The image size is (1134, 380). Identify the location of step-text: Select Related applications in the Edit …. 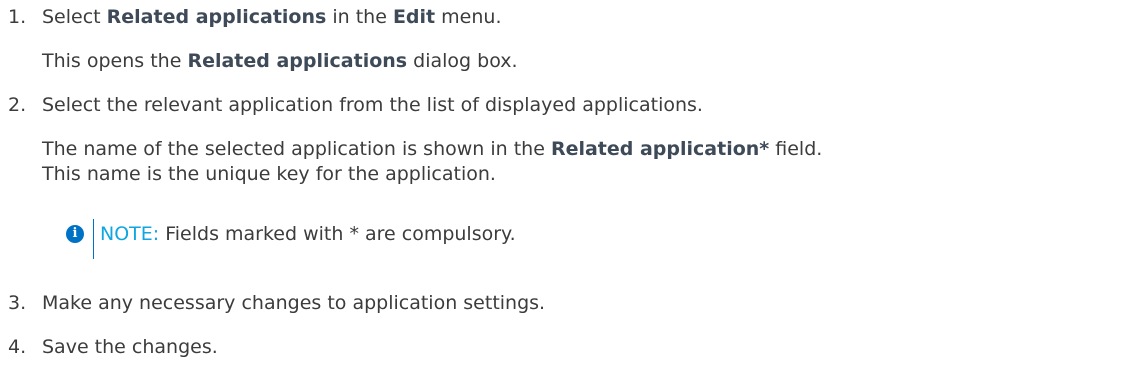
(272, 17).